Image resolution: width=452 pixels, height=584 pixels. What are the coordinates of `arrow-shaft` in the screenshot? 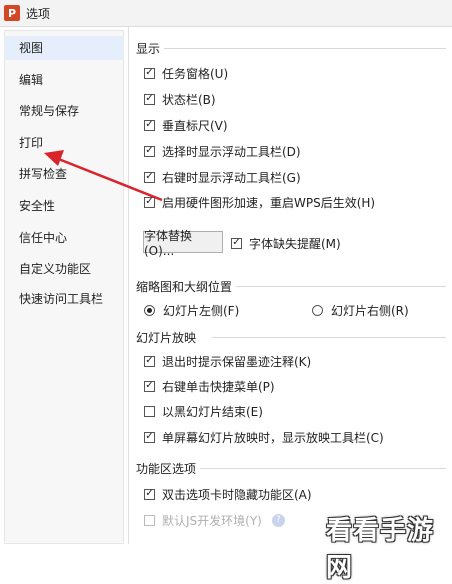 It's located at (109, 179).